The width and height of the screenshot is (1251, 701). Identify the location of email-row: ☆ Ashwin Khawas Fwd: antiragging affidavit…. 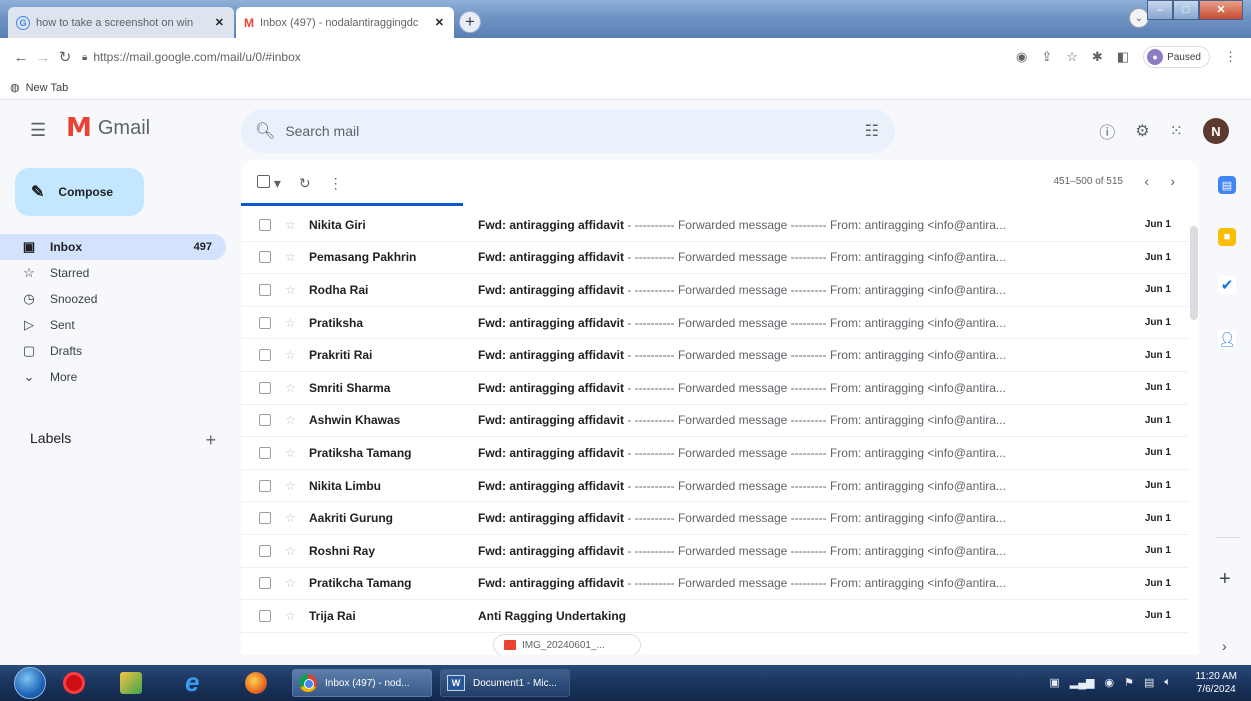
(715, 421).